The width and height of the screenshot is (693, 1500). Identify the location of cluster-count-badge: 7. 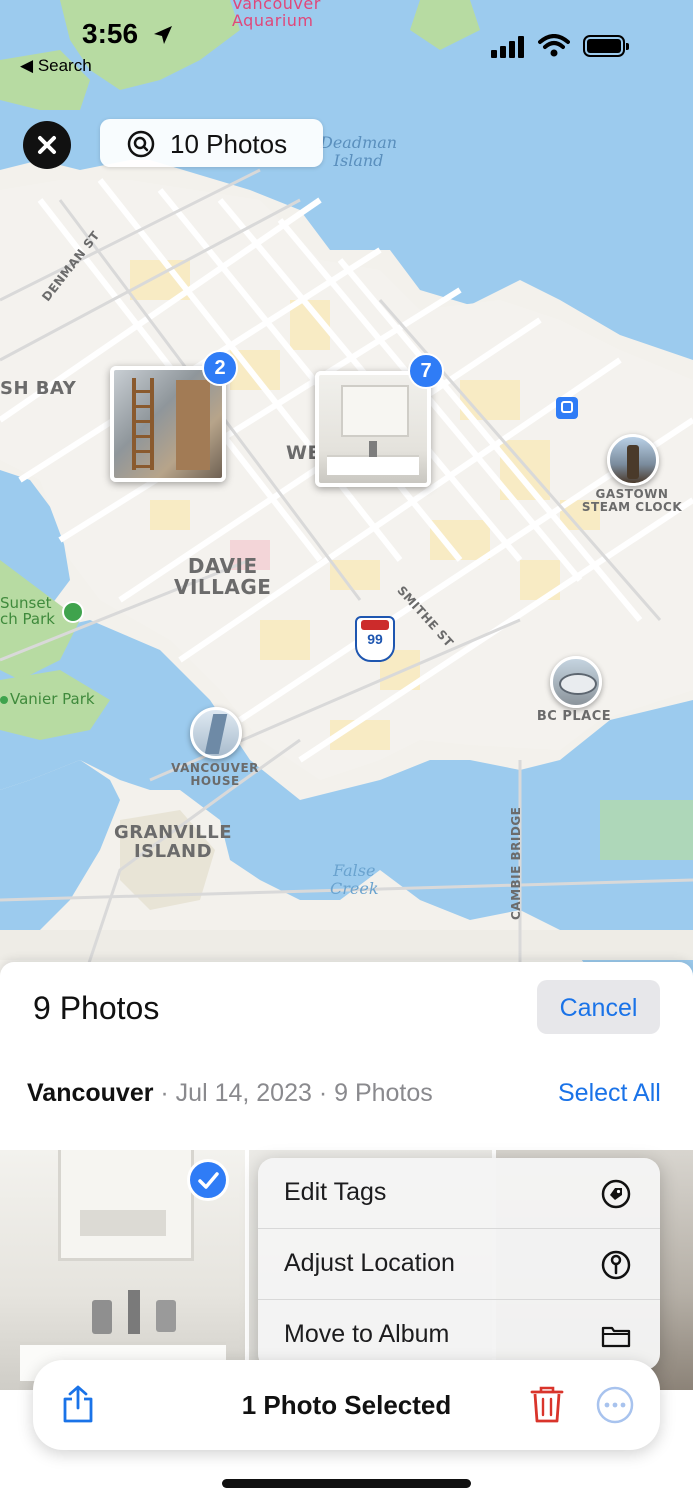
(426, 371).